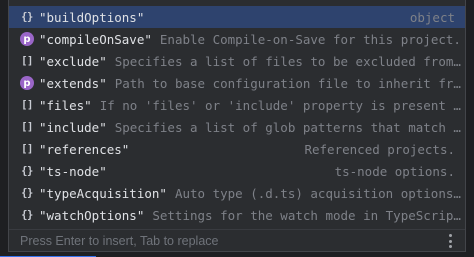  Describe the element at coordinates (379, 149) in the screenshot. I see `completion-item-description: Referenced projects.` at that location.